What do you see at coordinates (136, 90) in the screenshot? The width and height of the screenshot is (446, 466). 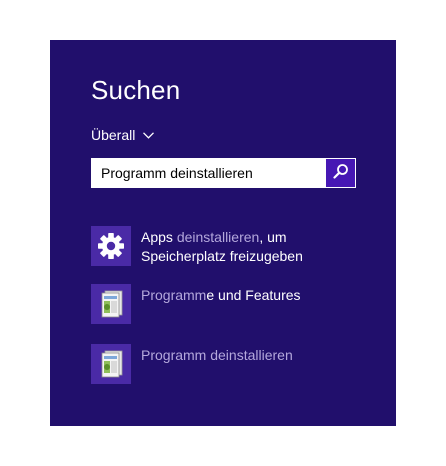 I see `search-title: Suchen` at bounding box center [136, 90].